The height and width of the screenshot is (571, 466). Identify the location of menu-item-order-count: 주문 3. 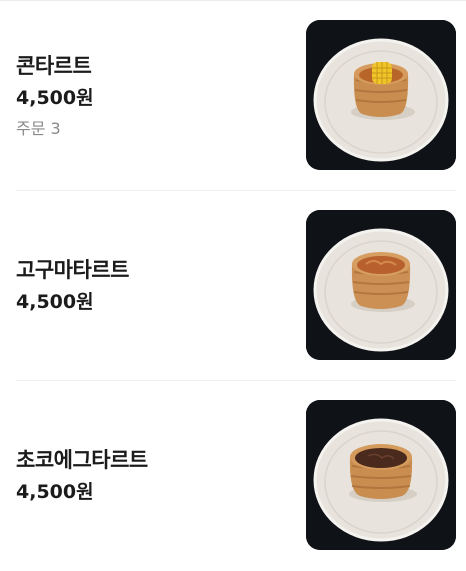
(38, 128).